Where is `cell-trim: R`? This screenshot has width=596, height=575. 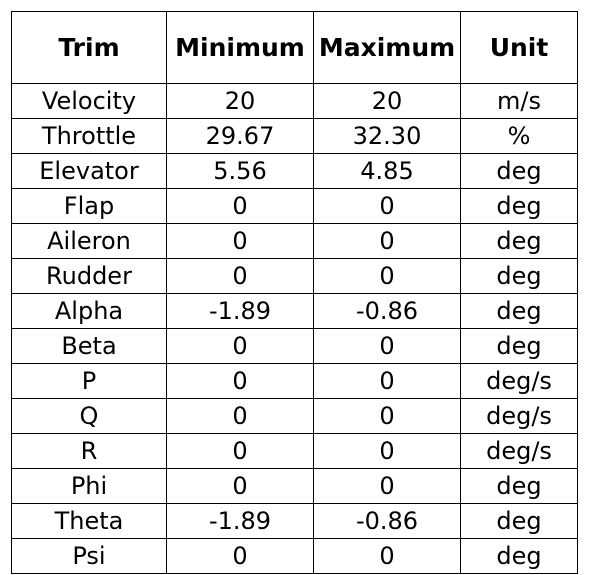
cell-trim: R is located at coordinates (89, 451).